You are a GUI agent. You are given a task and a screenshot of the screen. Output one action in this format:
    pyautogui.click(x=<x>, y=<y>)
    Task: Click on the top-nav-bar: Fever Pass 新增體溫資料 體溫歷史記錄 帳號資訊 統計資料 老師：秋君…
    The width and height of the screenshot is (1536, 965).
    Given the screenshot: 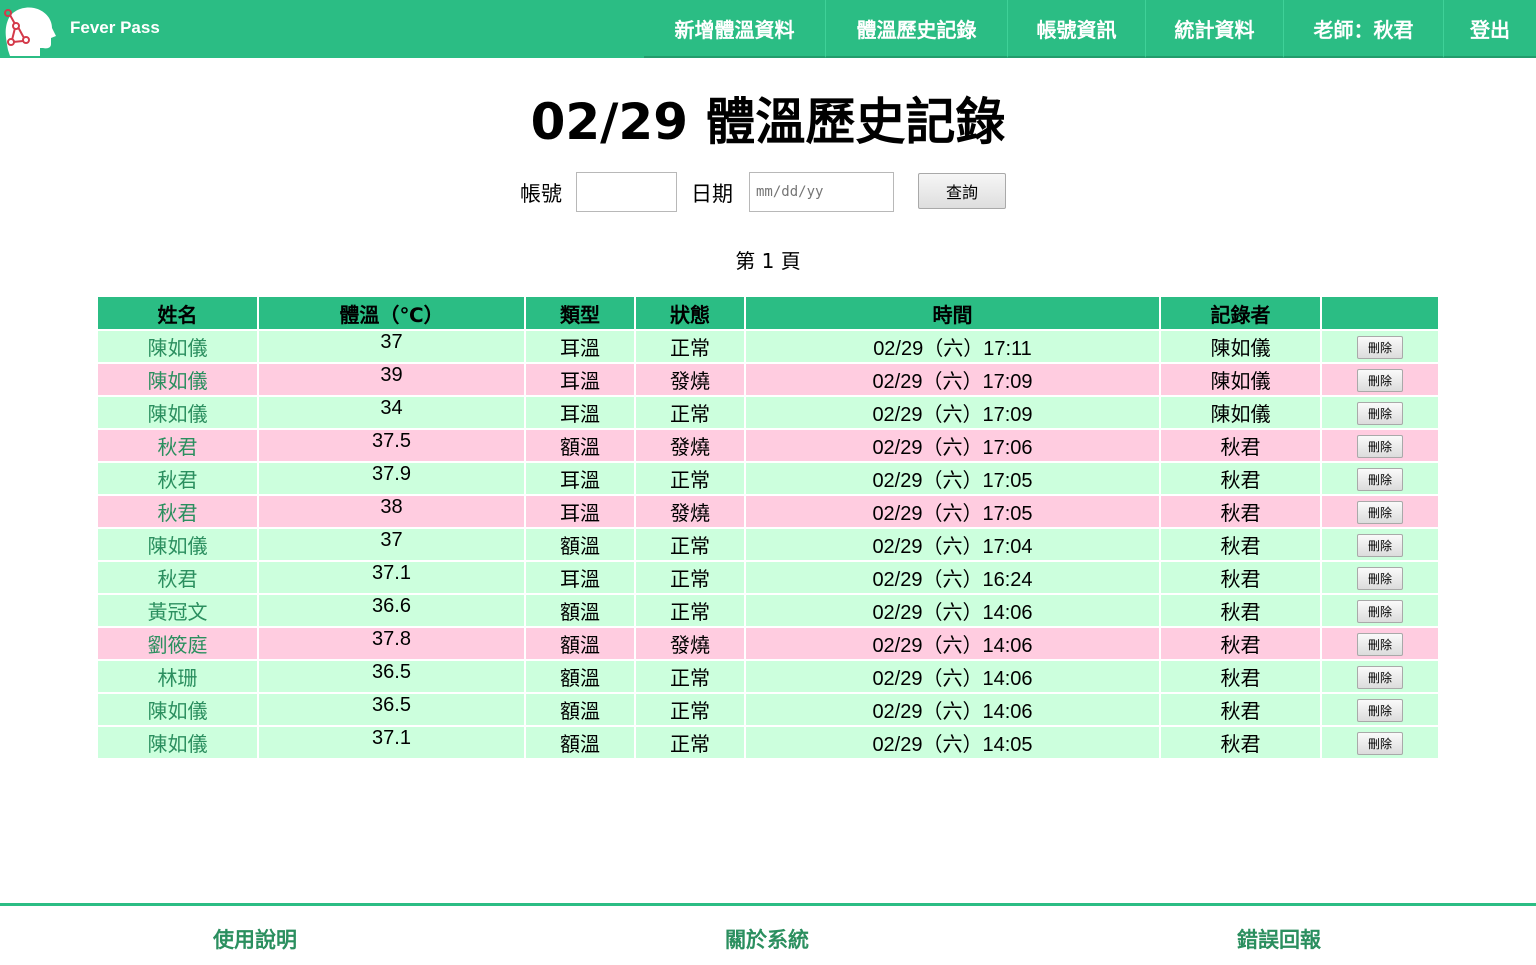 What is the action you would take?
    pyautogui.click(x=768, y=29)
    